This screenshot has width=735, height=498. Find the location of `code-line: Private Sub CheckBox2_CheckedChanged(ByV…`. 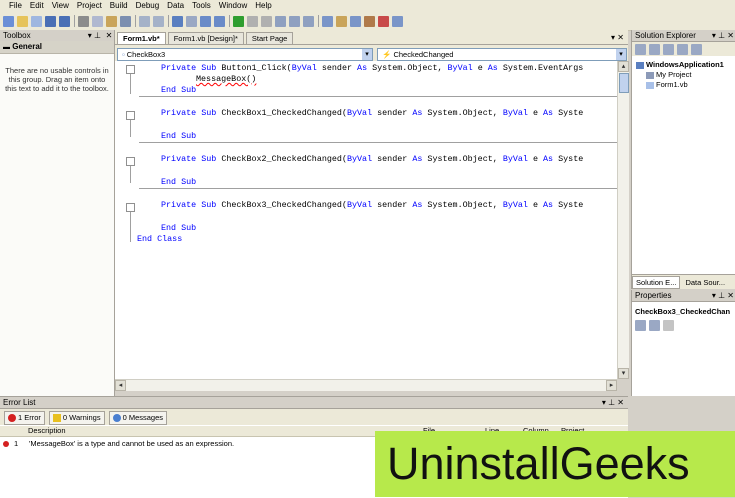

code-line: Private Sub CheckBox2_CheckedChanged(ByV… is located at coordinates (372, 159).